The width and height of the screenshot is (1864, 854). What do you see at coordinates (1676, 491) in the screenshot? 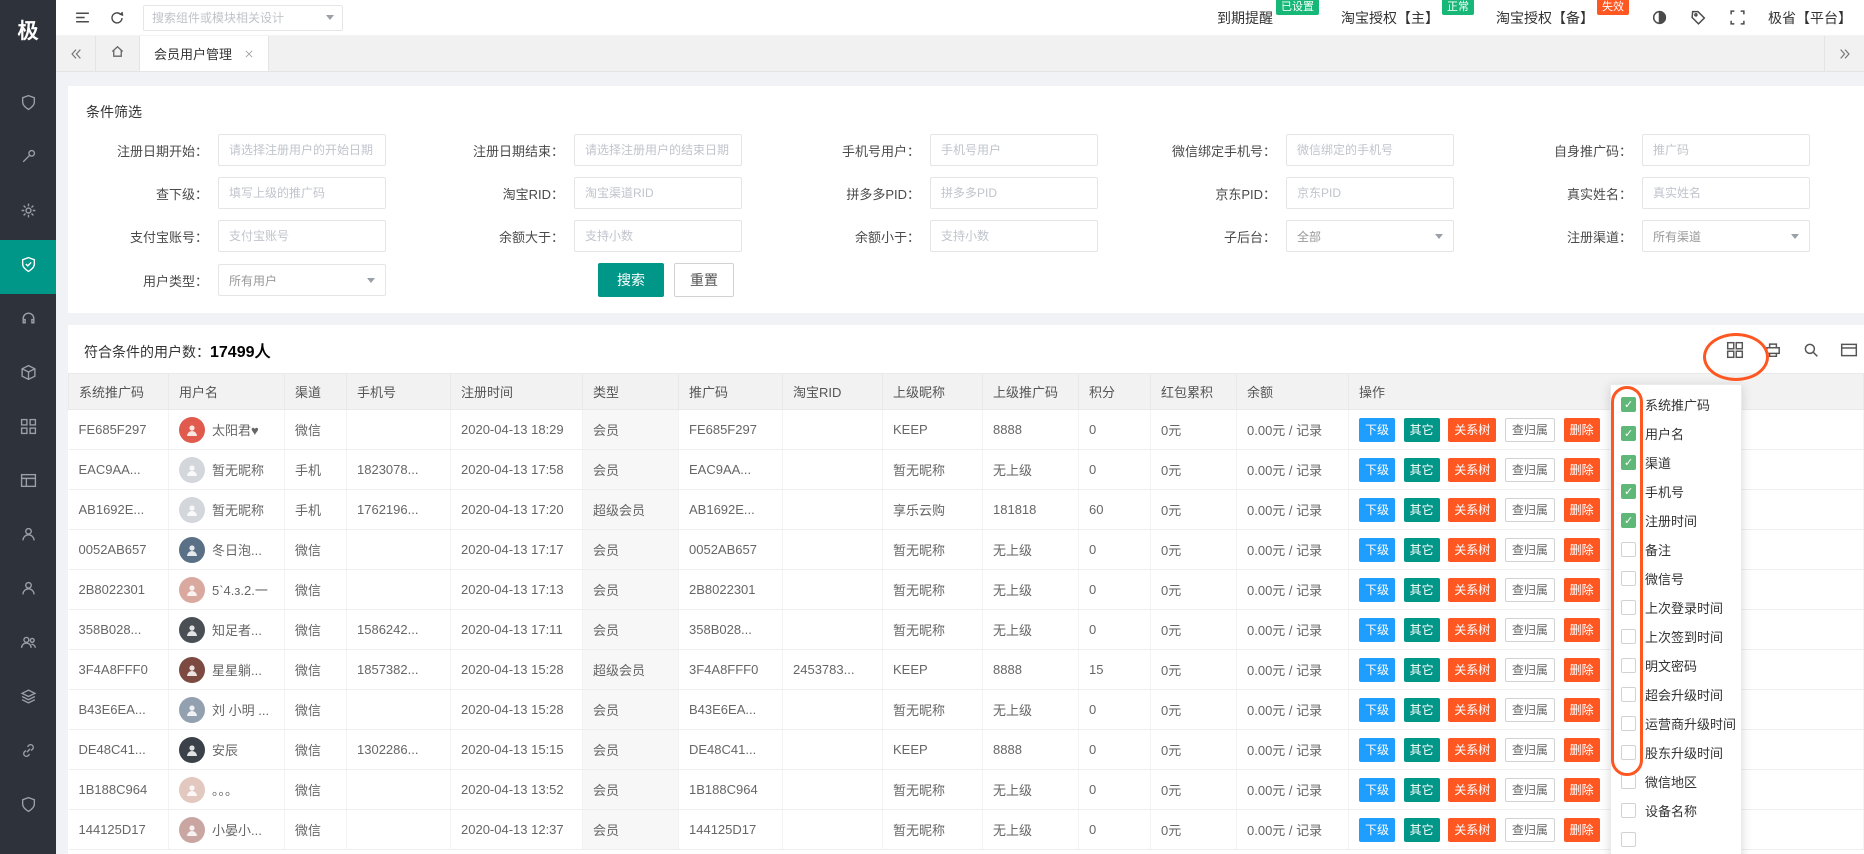
I see `column-toggle: 手机号` at bounding box center [1676, 491].